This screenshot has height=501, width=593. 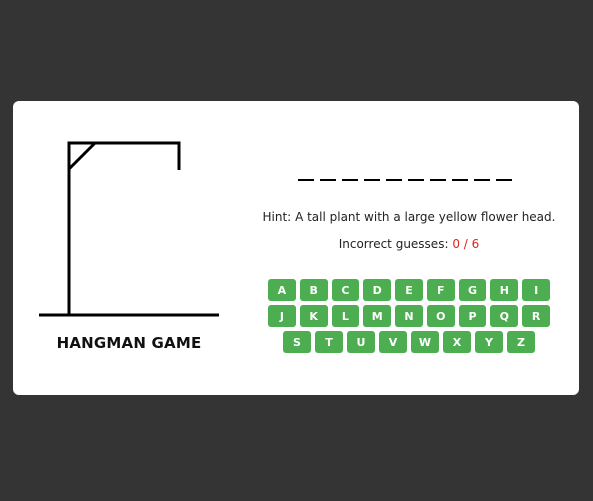 I want to click on keyboard-row: STUVWXYZ, so click(x=409, y=342).